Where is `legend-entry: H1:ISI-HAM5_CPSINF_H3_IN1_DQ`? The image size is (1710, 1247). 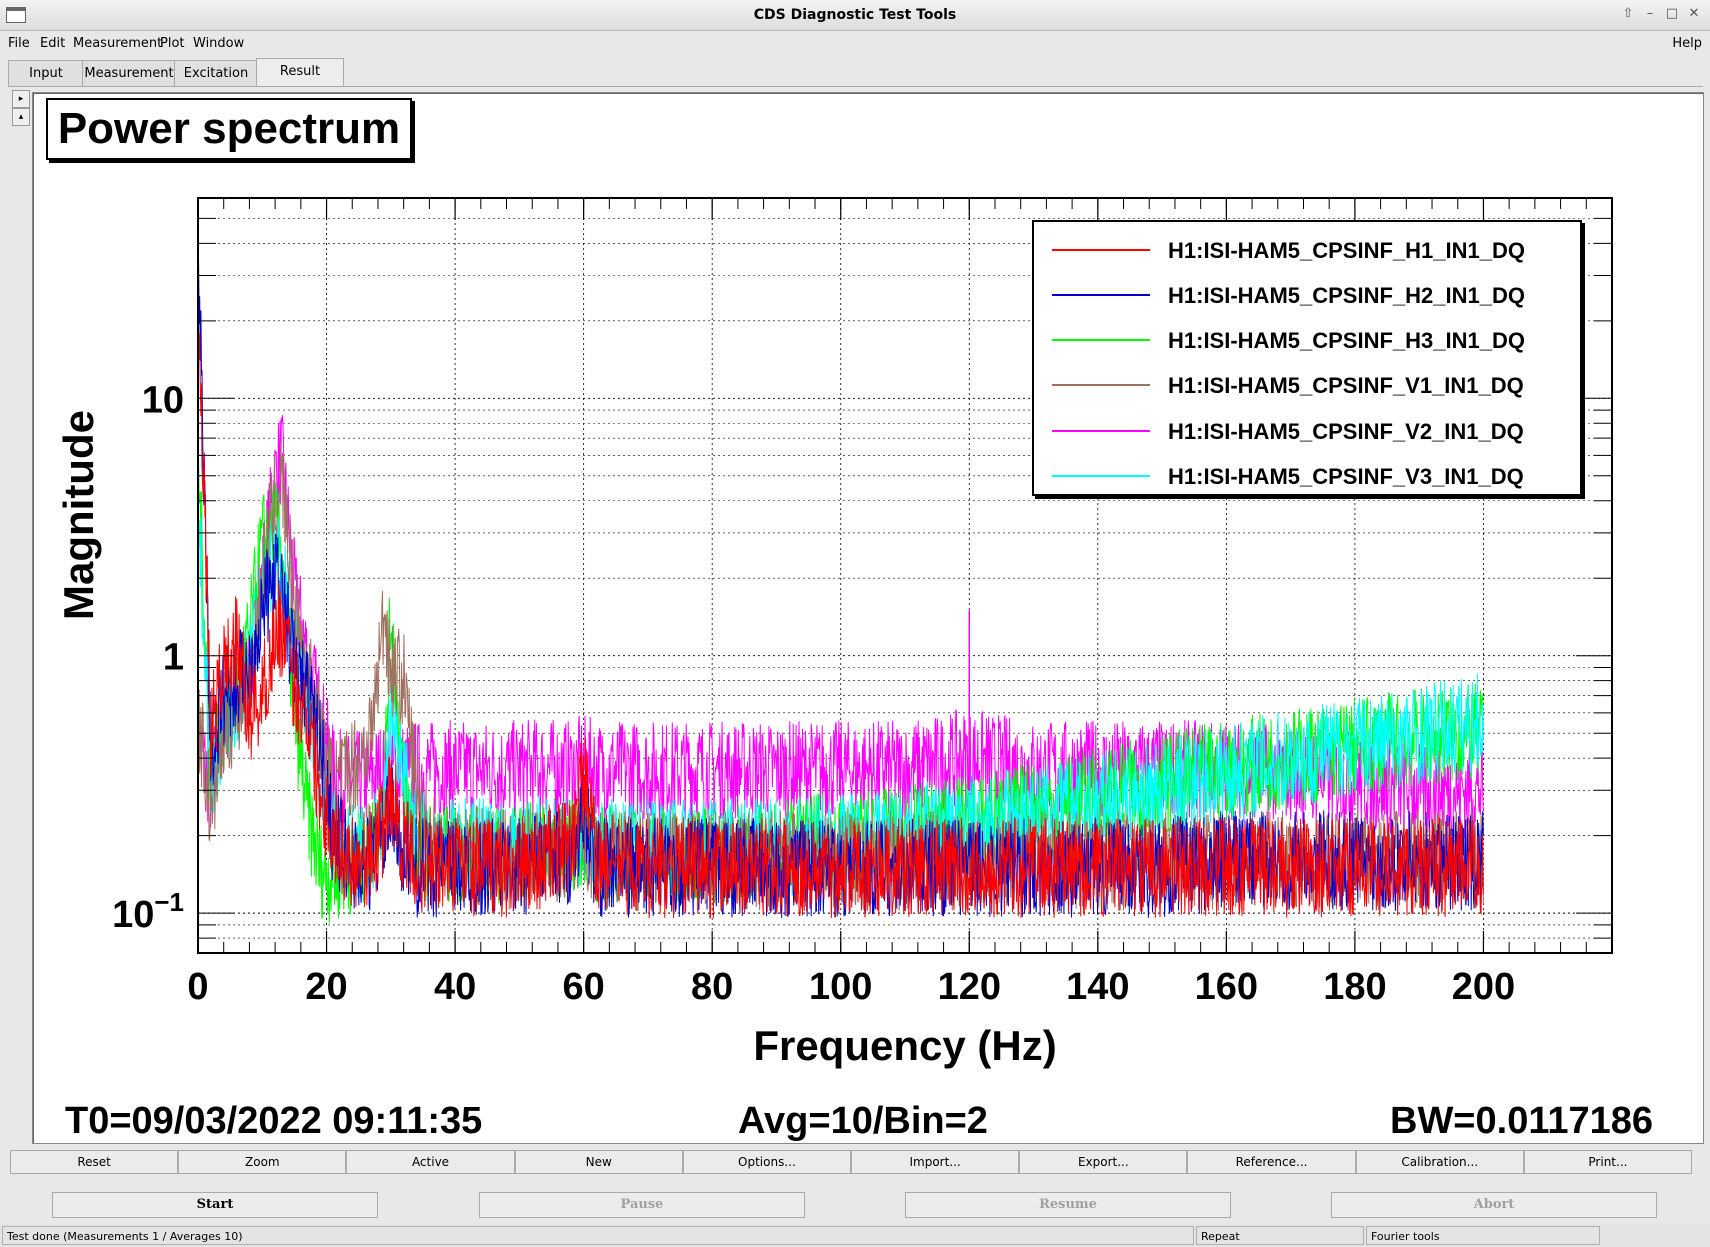
legend-entry: H1:ISI-HAM5_CPSINF_H3_IN1_DQ is located at coordinates (1312, 341).